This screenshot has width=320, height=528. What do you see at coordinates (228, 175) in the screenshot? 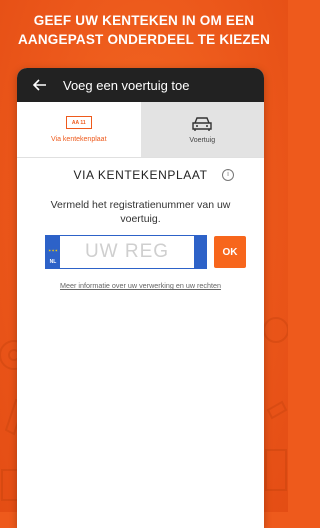
I see `info-icon: i` at bounding box center [228, 175].